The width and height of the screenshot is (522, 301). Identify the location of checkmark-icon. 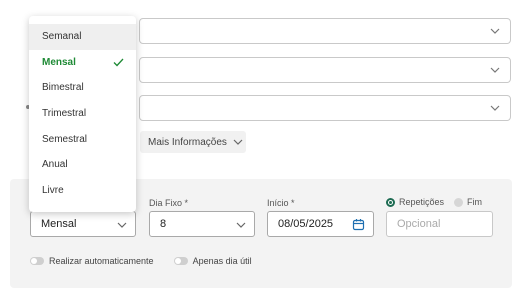
(118, 62).